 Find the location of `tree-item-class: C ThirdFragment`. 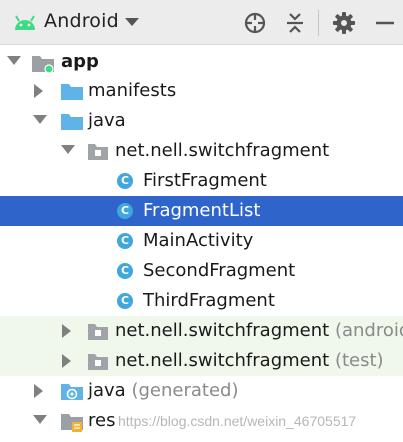

tree-item-class: C ThirdFragment is located at coordinates (201, 301).